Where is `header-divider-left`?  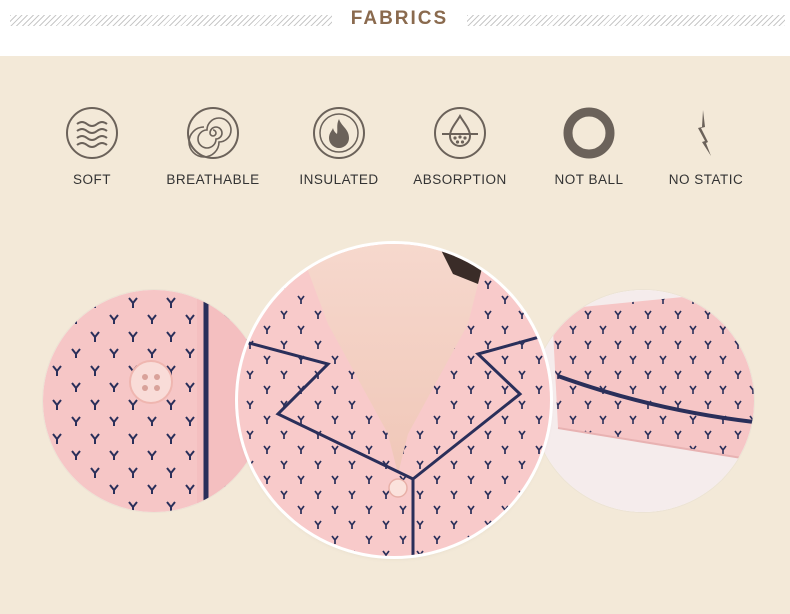 header-divider-left is located at coordinates (171, 20).